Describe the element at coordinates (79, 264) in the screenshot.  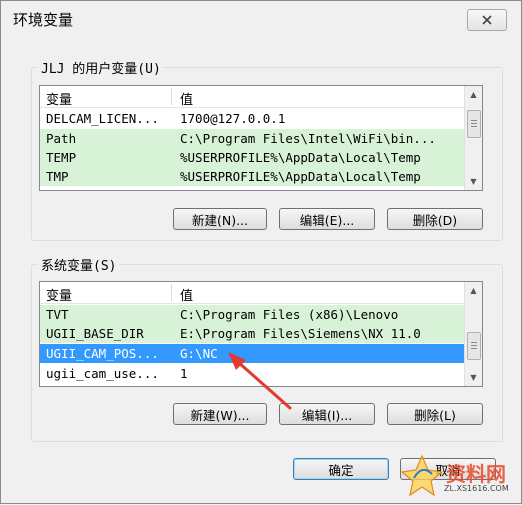
I see `system-variables-label: 系统变量(S)` at that location.